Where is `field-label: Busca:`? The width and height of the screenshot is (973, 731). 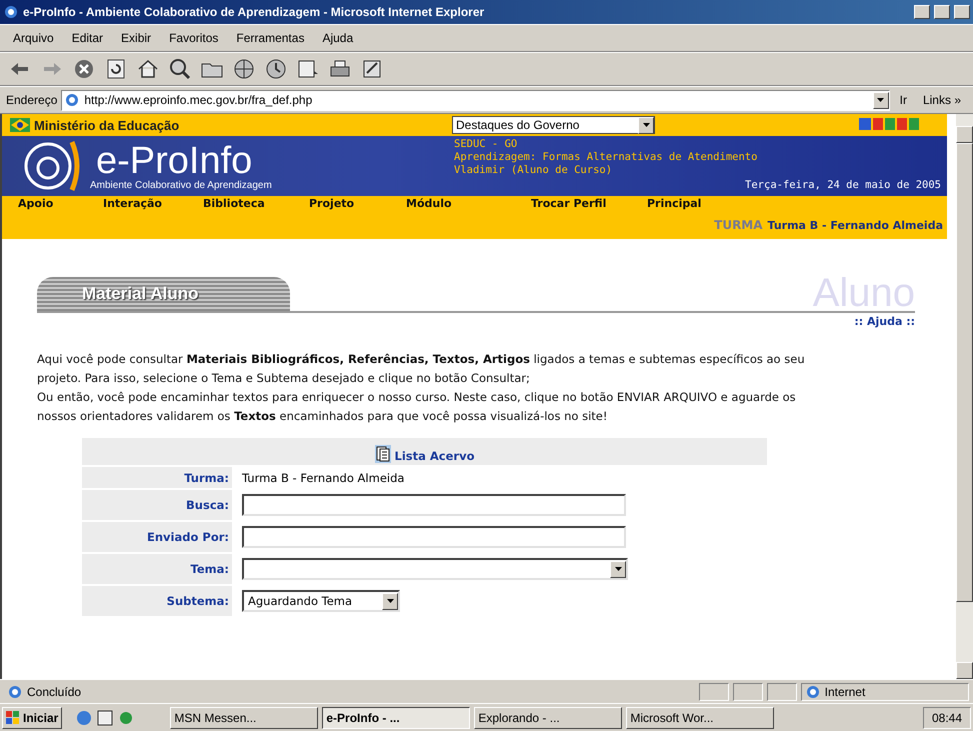 field-label: Busca: is located at coordinates (157, 505).